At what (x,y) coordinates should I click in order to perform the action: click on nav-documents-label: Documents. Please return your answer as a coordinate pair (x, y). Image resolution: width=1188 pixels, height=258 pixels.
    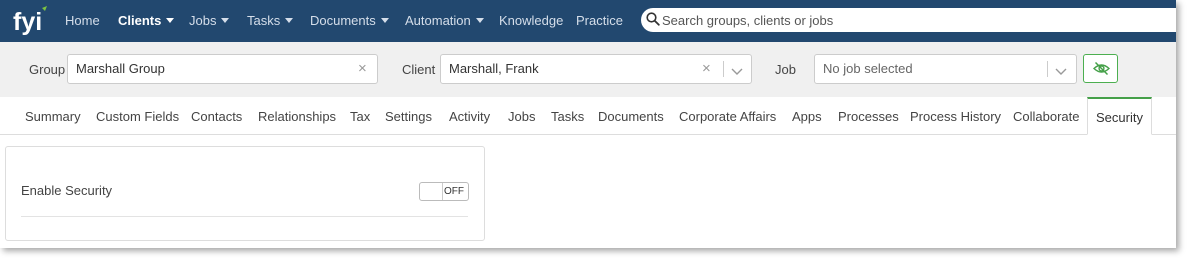
    Looking at the image, I should click on (343, 20).